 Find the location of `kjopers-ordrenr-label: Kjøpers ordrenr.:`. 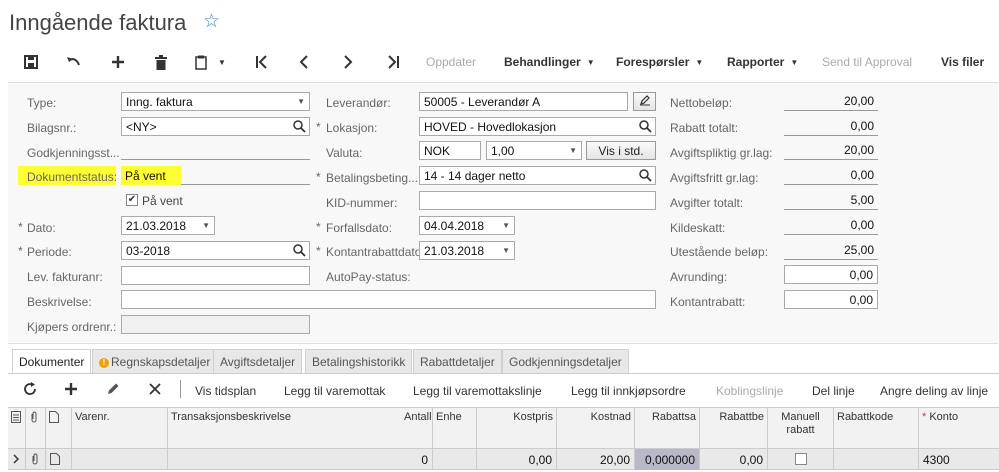

kjopers-ordrenr-label: Kjøpers ordrenr.: is located at coordinates (72, 327).